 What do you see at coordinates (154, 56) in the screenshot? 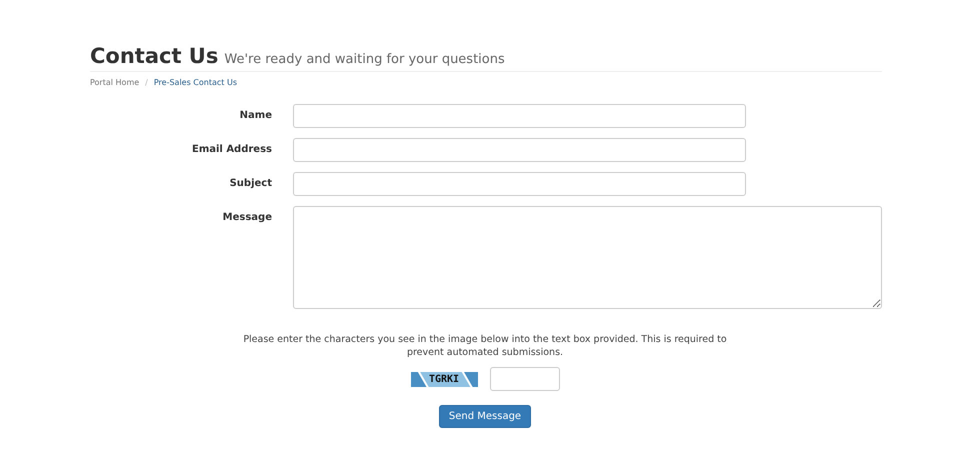
I see `page-title: Contact Us` at bounding box center [154, 56].